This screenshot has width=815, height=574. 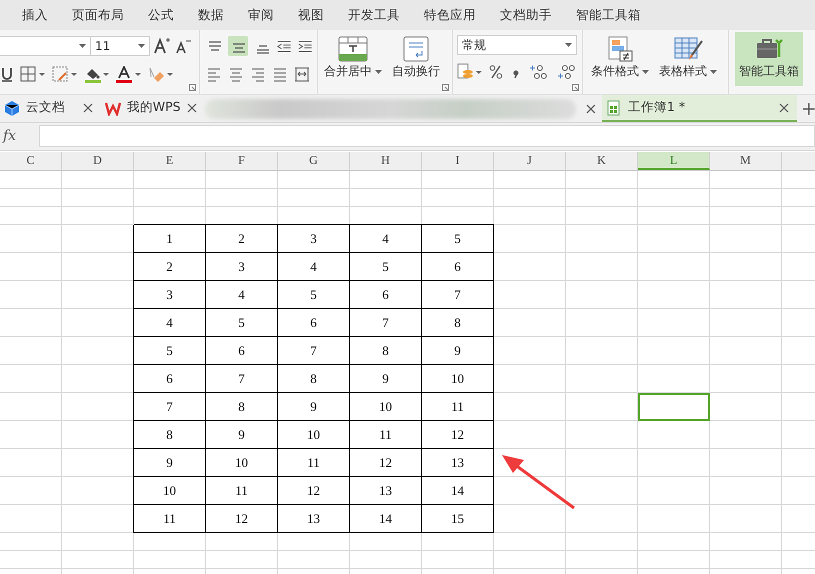 I want to click on column-header: L, so click(x=674, y=161).